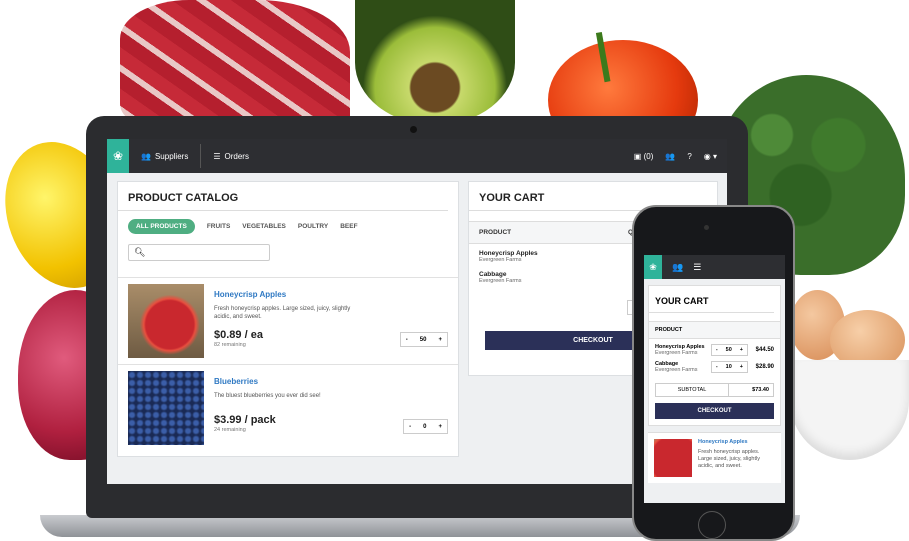  I want to click on product-remaining: 82 remaining, so click(230, 345).